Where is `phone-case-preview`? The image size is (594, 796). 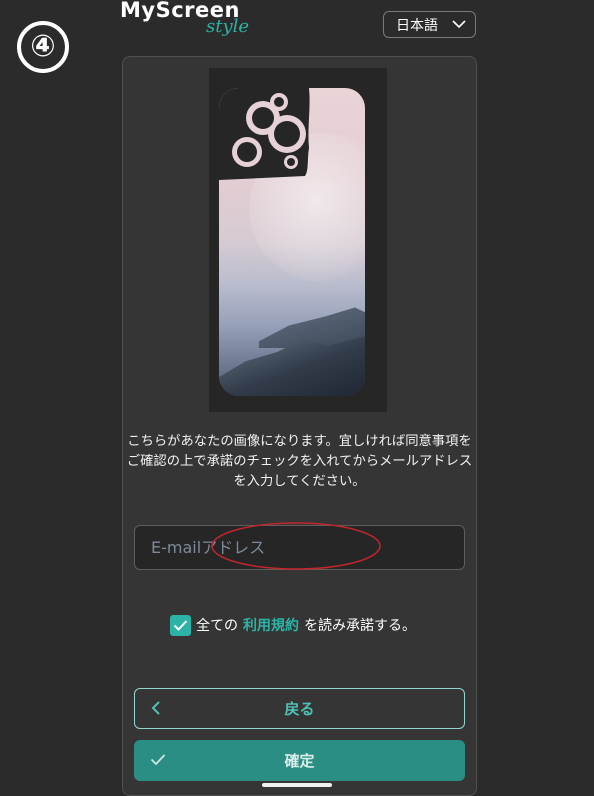
phone-case-preview is located at coordinates (292, 242).